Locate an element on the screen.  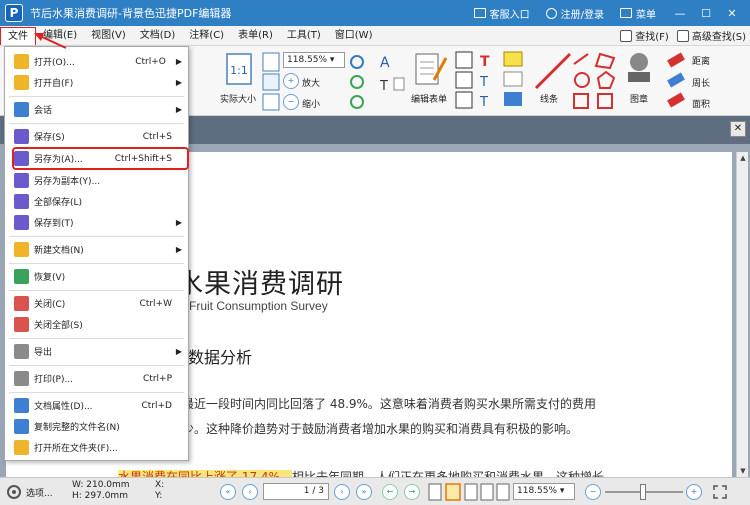
hamburger-icon is located at coordinates (626, 13).